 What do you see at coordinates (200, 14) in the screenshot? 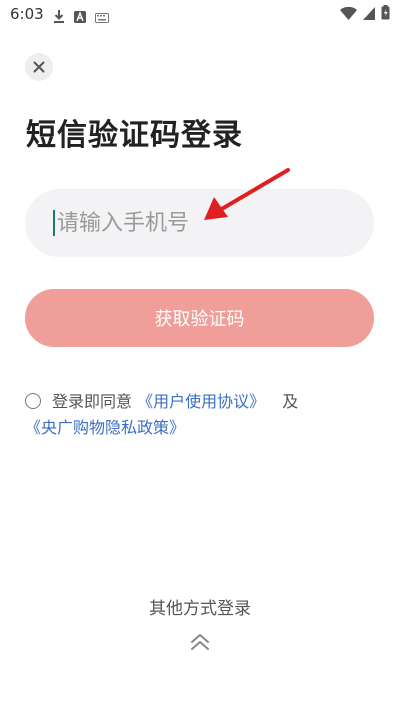
I see `status-bar: 6:03` at bounding box center [200, 14].